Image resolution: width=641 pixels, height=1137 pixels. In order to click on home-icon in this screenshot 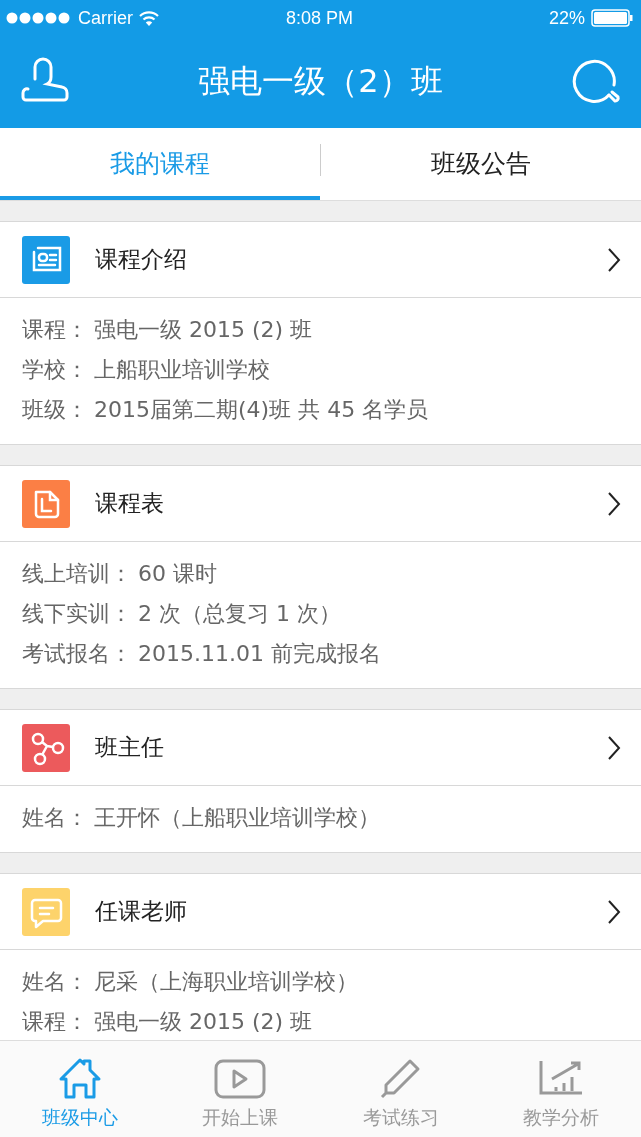, I will do `click(80, 1078)`.